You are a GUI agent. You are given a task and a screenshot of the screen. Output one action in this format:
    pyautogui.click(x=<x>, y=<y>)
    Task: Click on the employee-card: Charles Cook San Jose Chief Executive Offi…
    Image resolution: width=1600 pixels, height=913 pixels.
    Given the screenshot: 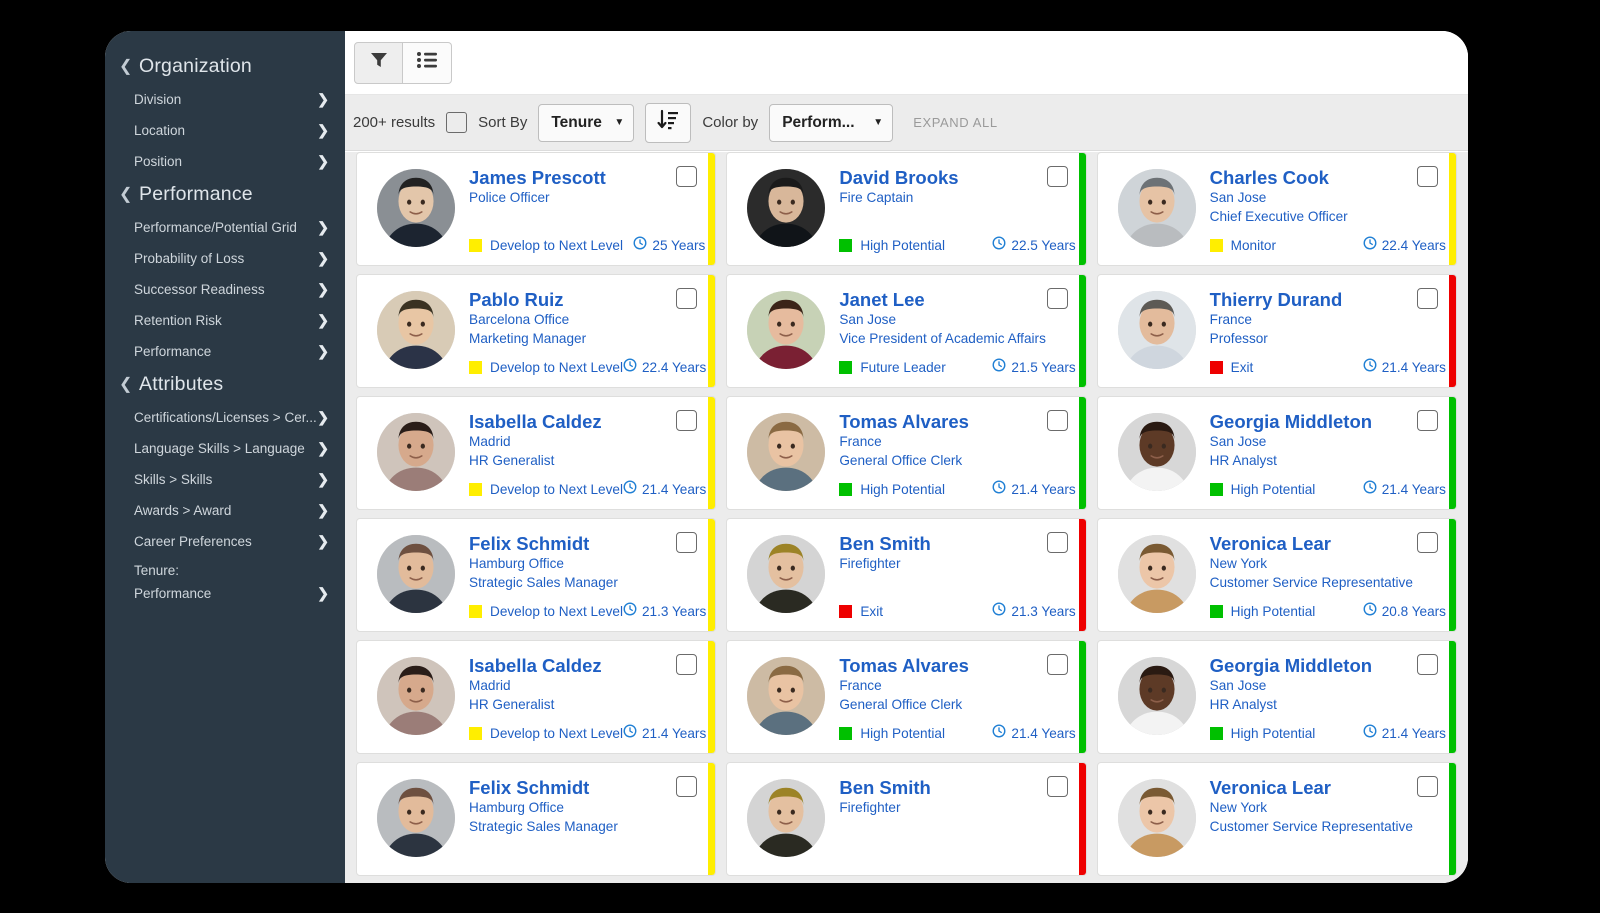 What is the action you would take?
    pyautogui.click(x=1276, y=209)
    